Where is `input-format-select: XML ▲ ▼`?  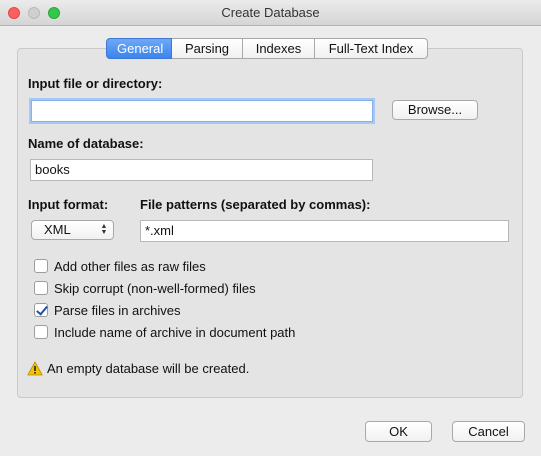
input-format-select: XML ▲ ▼ is located at coordinates (72, 230).